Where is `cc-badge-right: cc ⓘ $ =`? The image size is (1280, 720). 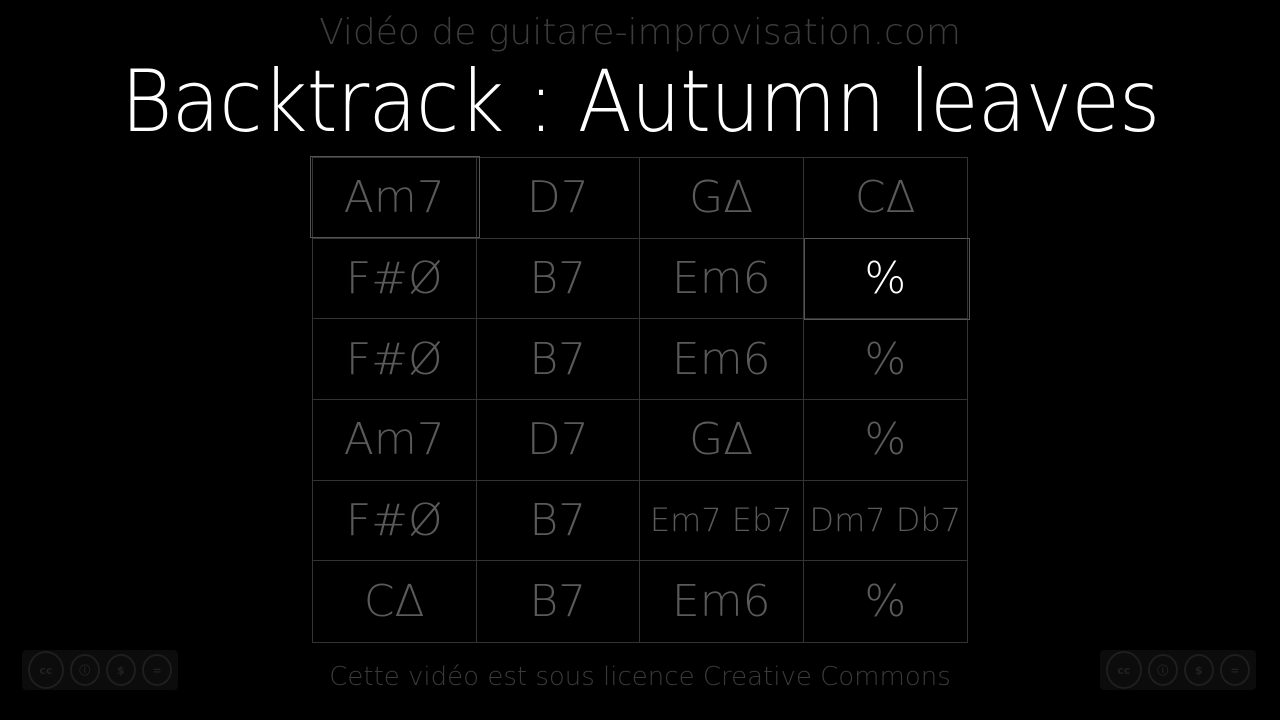 cc-badge-right: cc ⓘ $ = is located at coordinates (1178, 670).